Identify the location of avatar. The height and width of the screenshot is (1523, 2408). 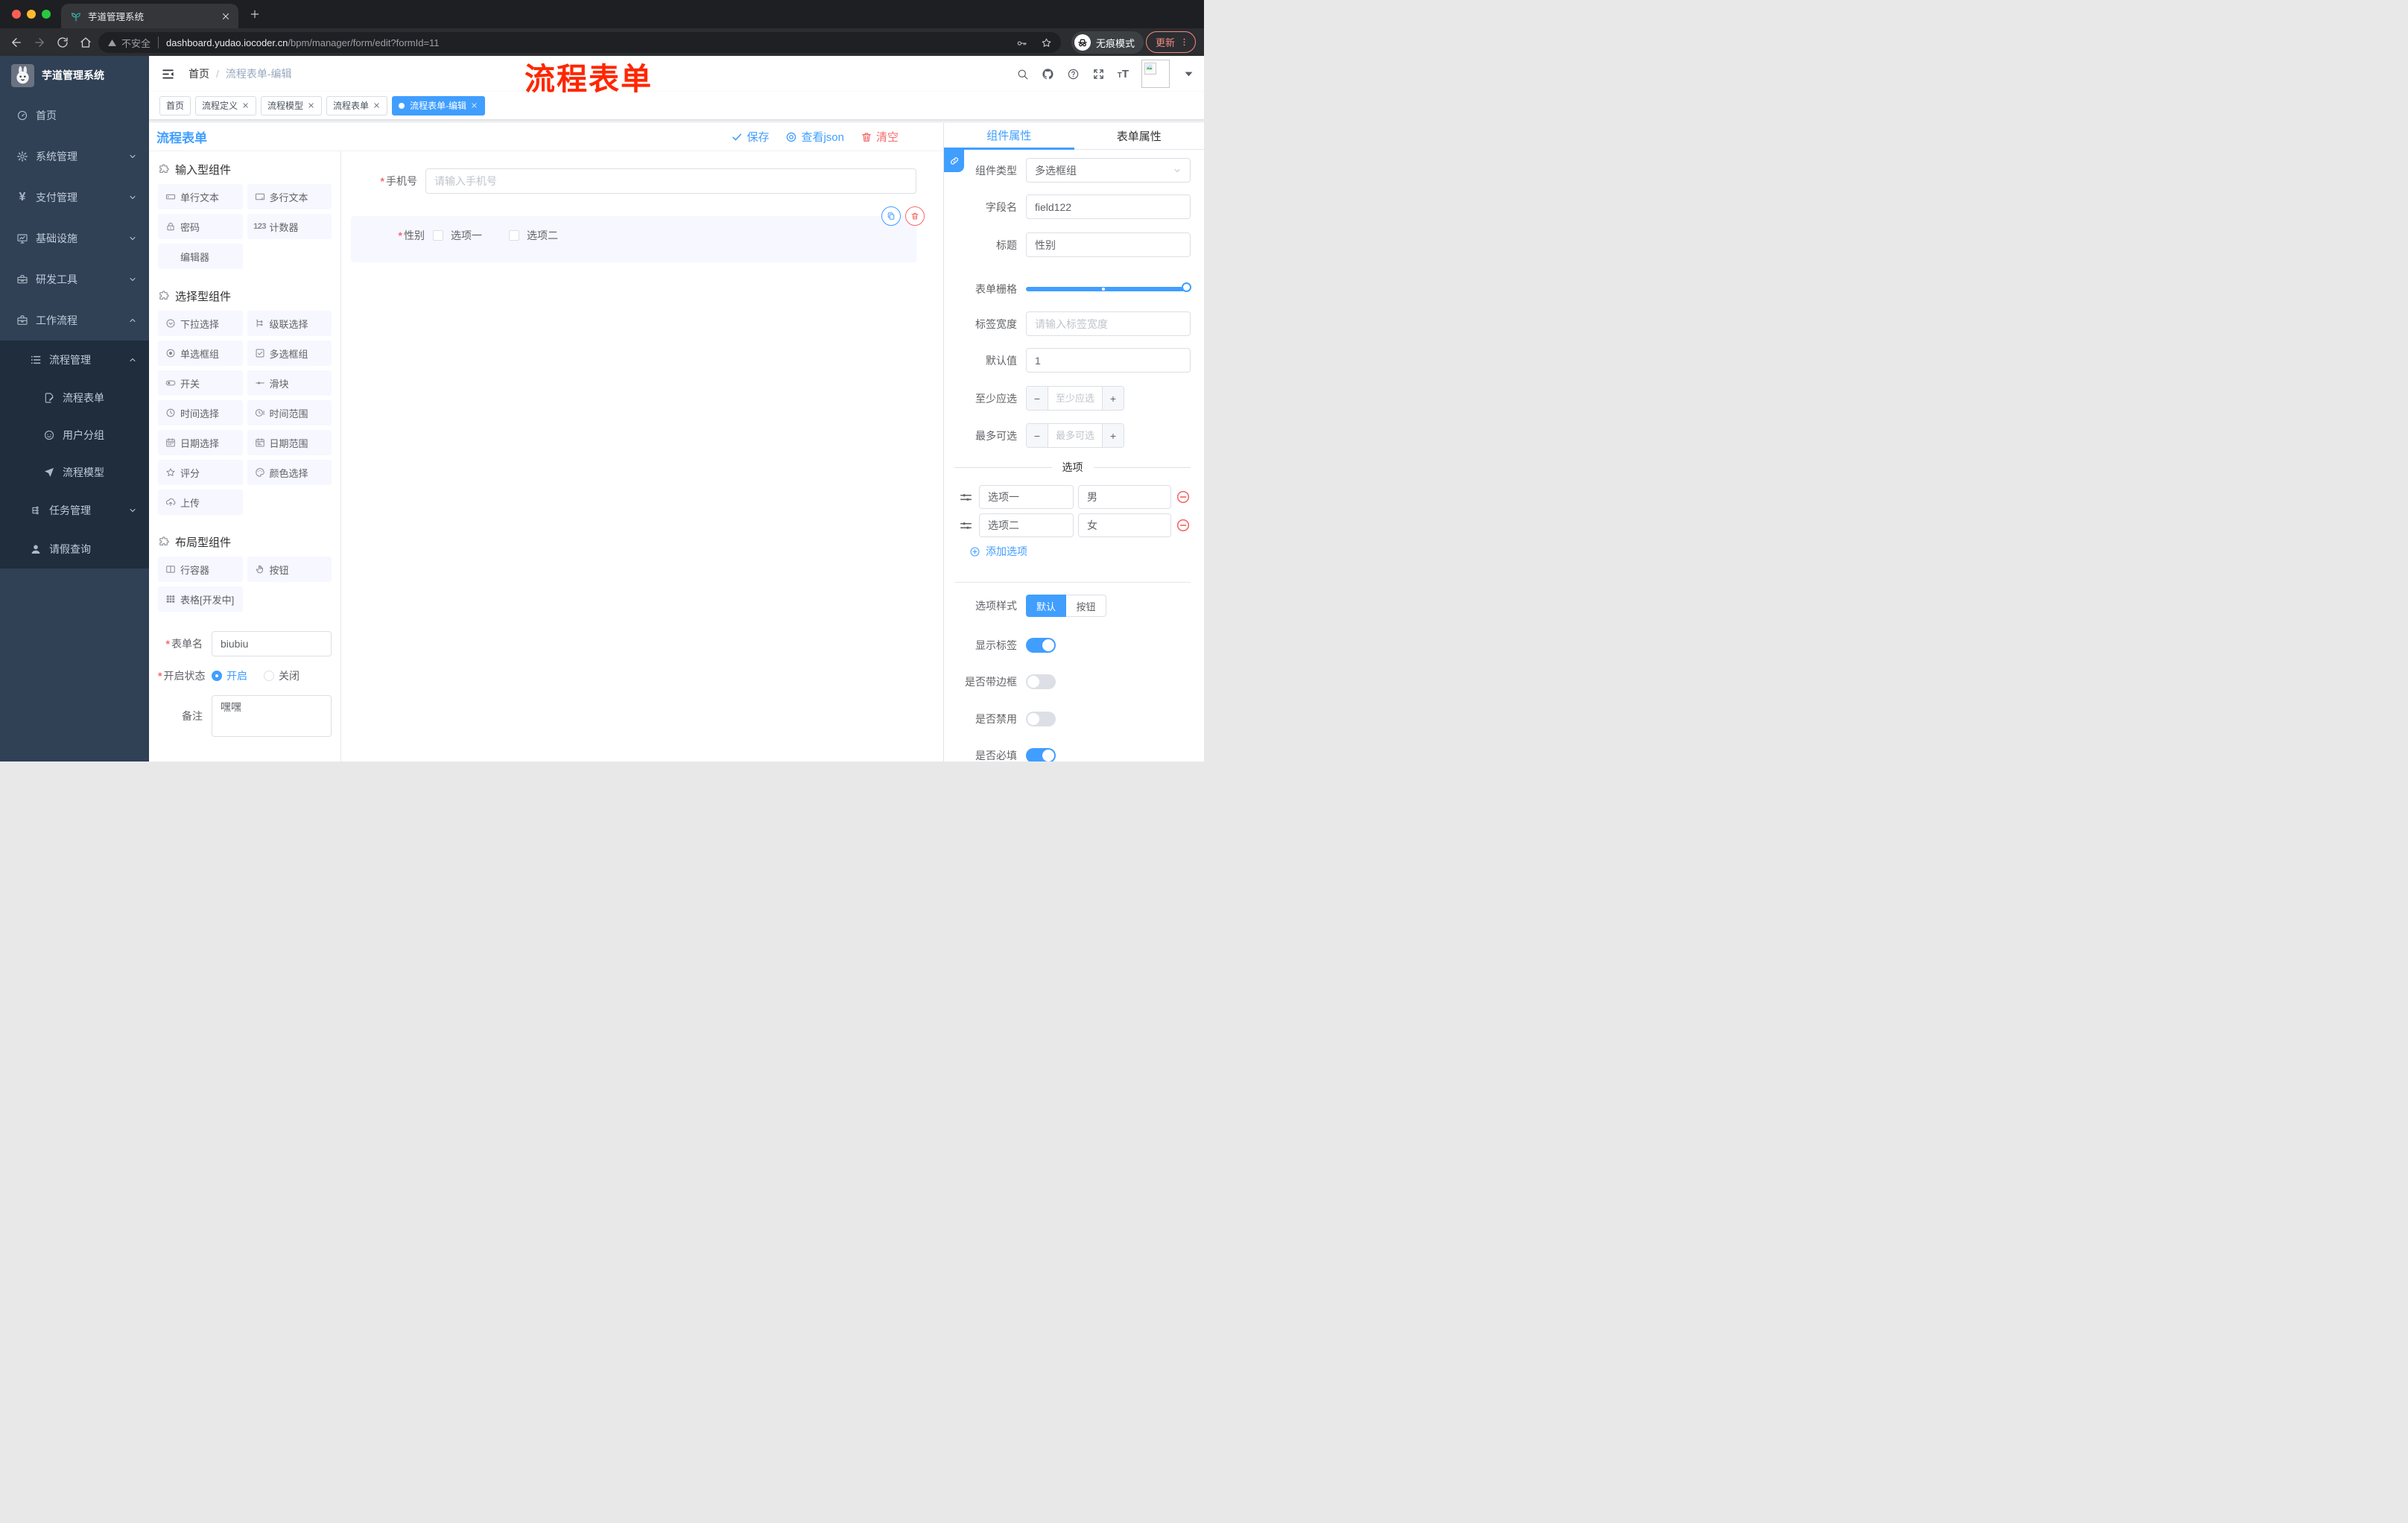
(1155, 74).